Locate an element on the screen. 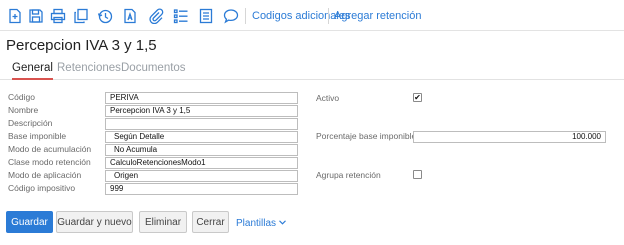  codigo-impositivo-label: Código impositivo is located at coordinates (42, 188).